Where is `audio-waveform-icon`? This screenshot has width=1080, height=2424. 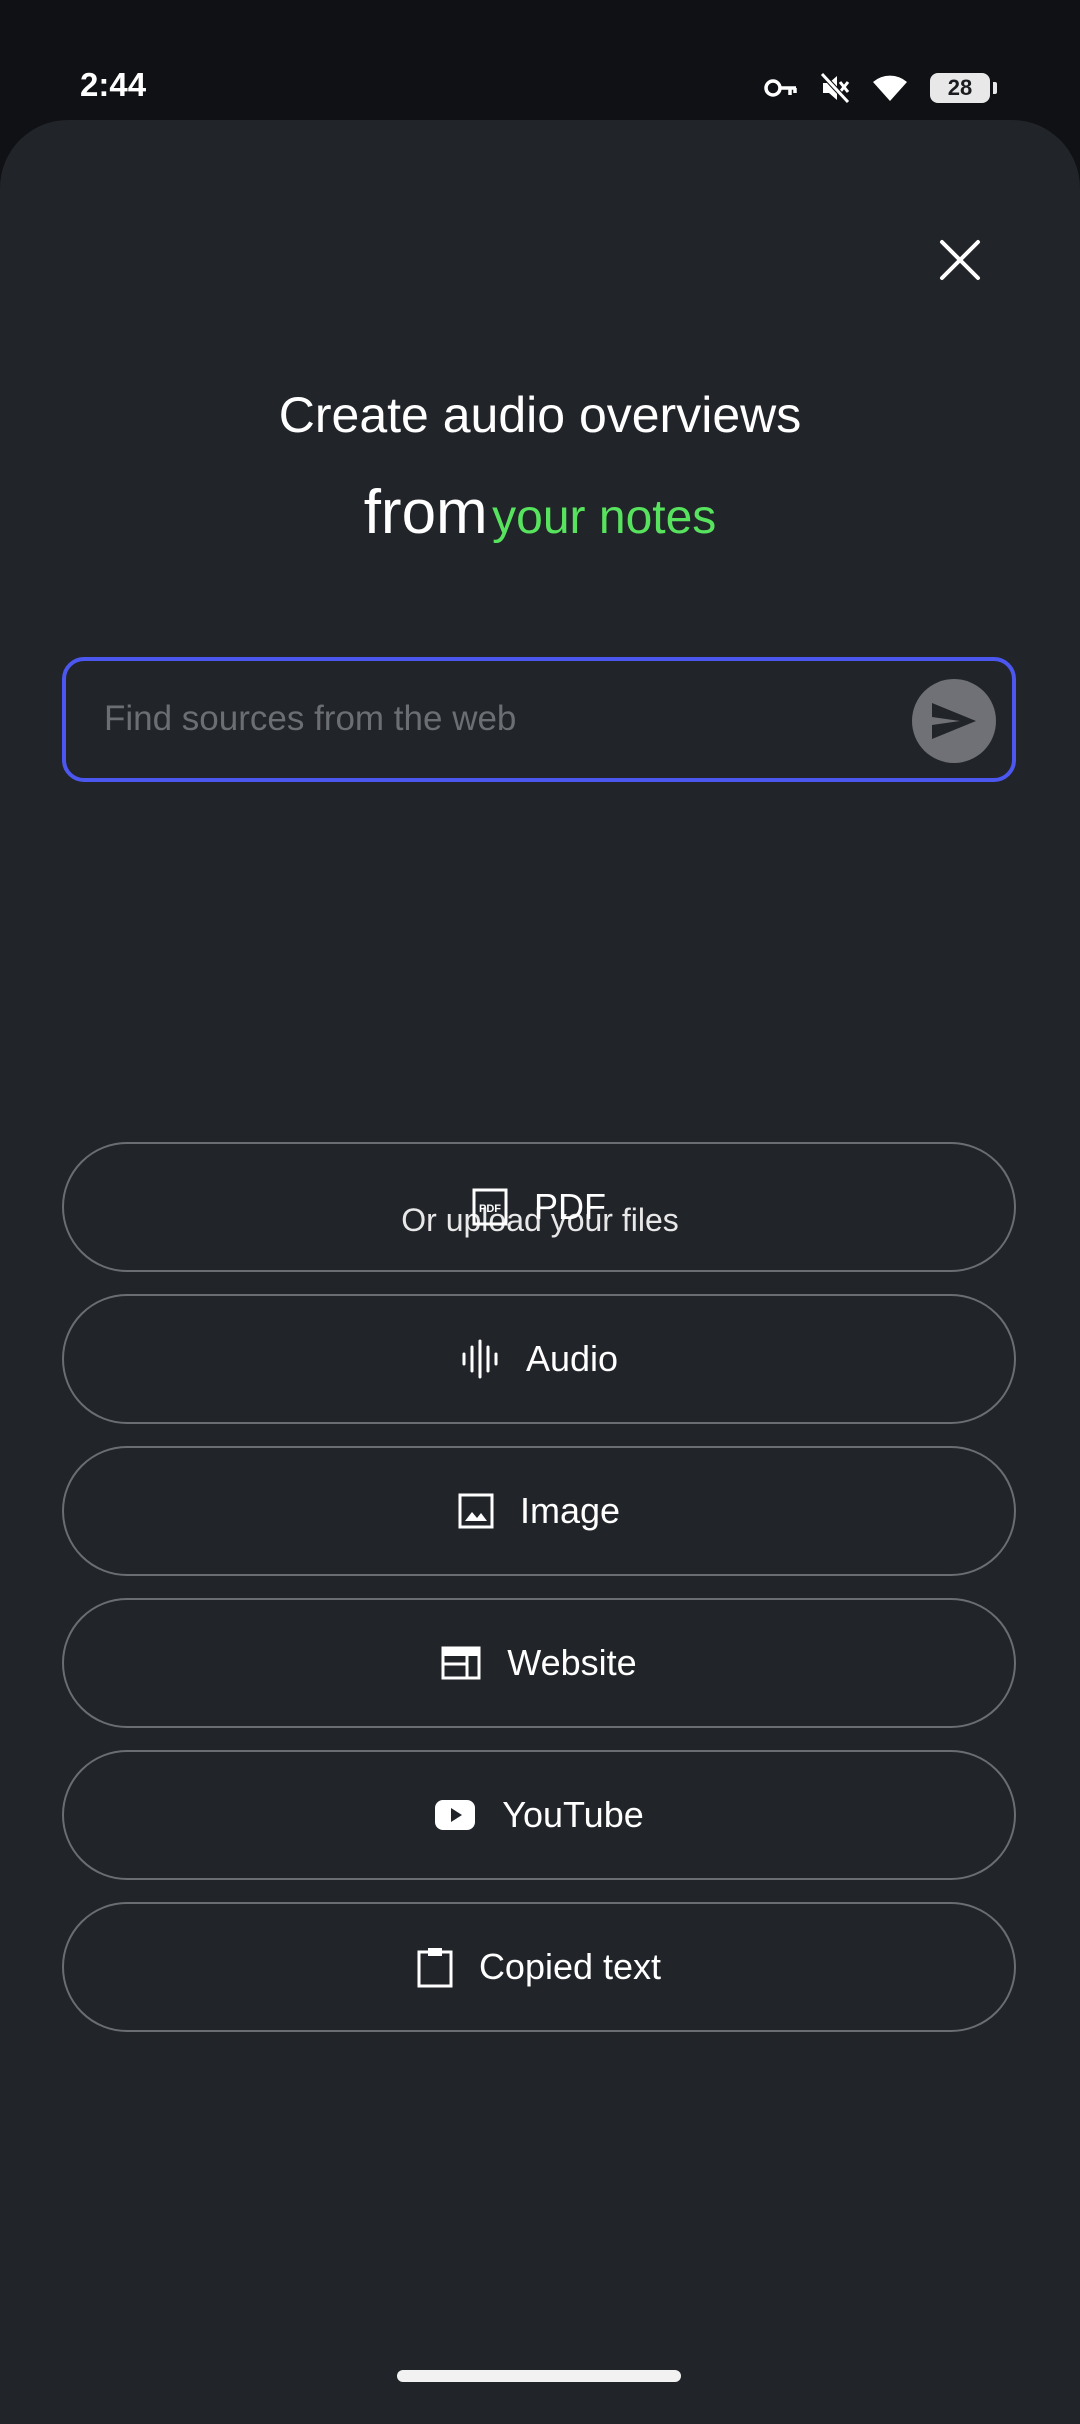 audio-waveform-icon is located at coordinates (480, 1359).